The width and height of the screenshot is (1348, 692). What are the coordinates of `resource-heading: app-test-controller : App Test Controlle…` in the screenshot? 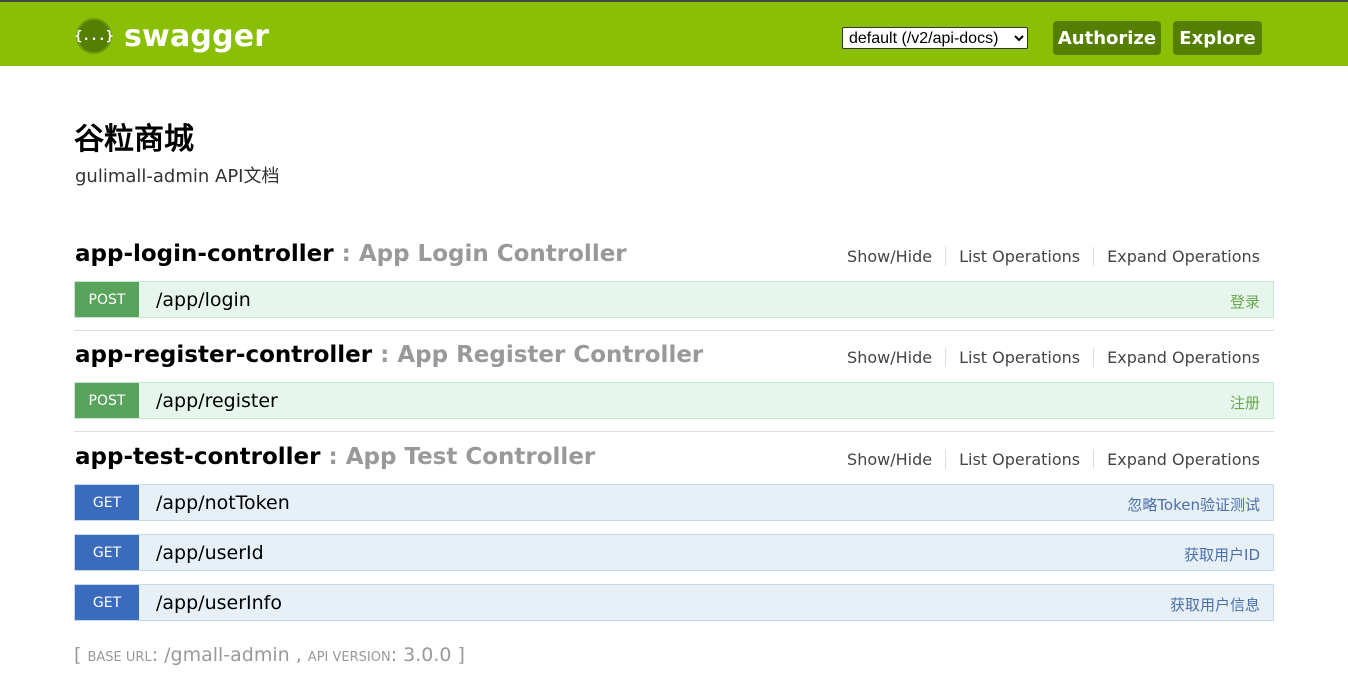 It's located at (674, 462).